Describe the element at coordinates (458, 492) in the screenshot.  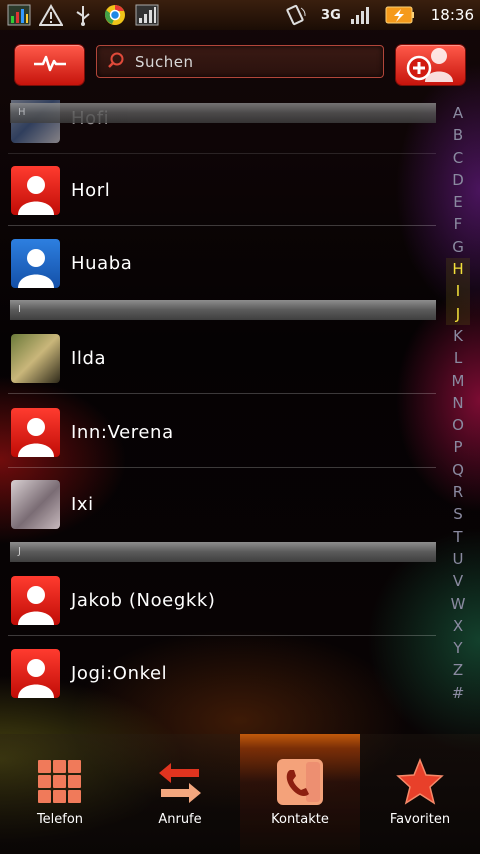
I see `alphabet-index-letter: R` at that location.